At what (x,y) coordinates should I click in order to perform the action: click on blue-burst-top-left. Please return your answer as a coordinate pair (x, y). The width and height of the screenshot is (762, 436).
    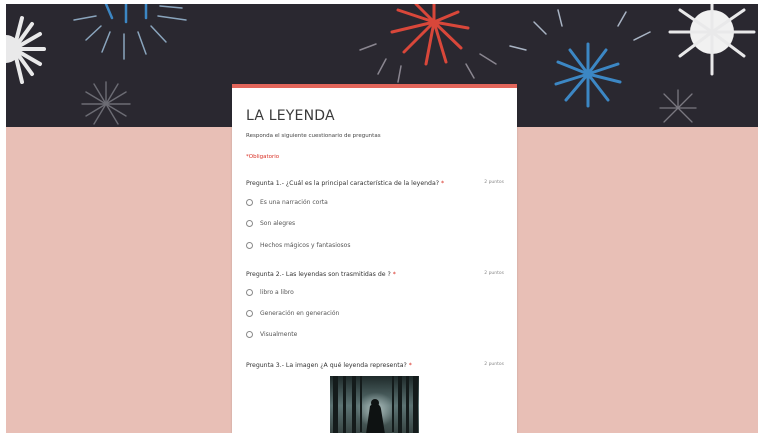
    Looking at the image, I should click on (126, 14).